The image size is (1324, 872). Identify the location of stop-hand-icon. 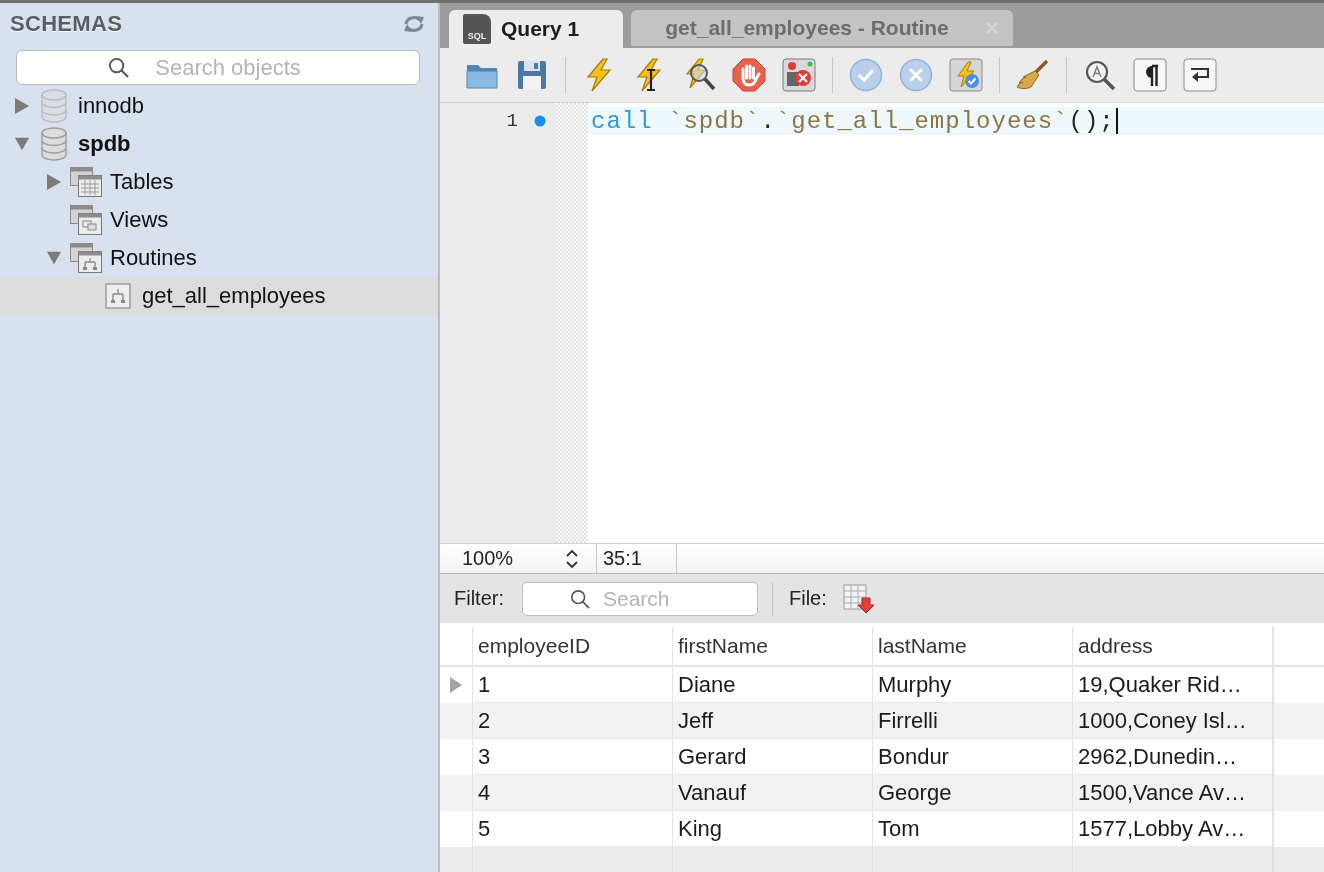
(749, 75).